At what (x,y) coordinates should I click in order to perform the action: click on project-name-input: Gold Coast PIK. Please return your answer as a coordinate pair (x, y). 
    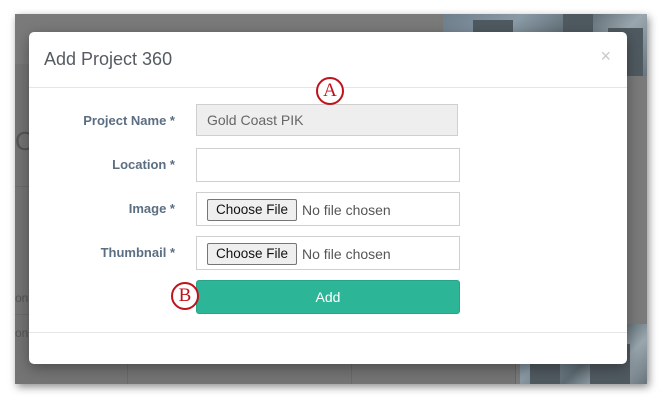
    Looking at the image, I should click on (327, 120).